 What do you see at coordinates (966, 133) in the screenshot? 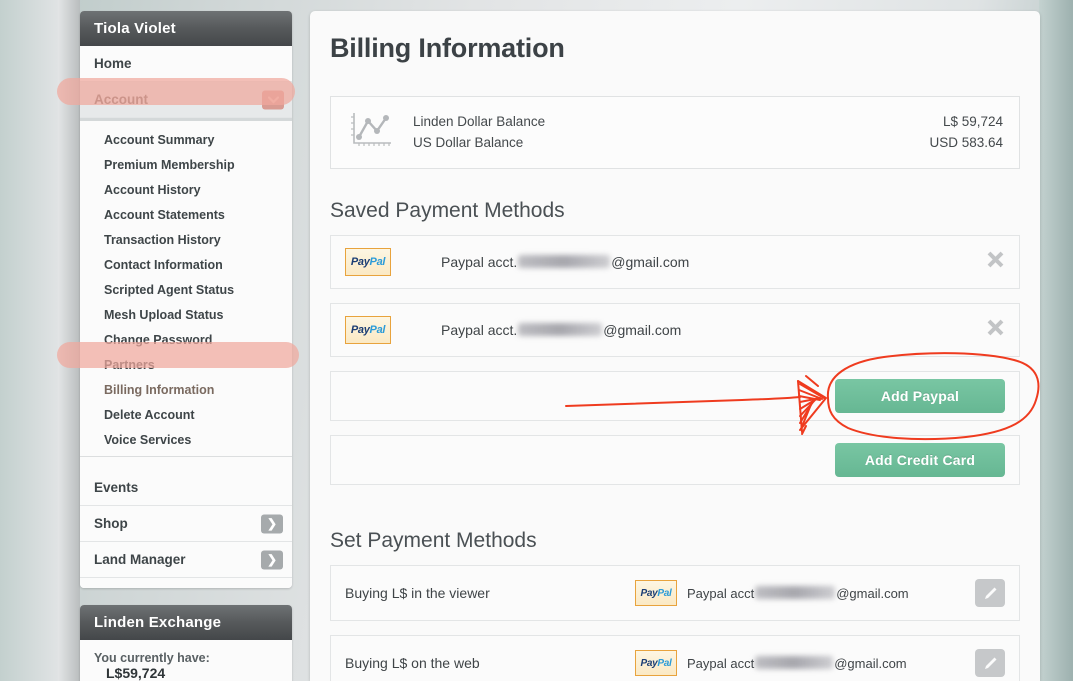
I see `balance-values: L$ 59,724 USD 583.64` at bounding box center [966, 133].